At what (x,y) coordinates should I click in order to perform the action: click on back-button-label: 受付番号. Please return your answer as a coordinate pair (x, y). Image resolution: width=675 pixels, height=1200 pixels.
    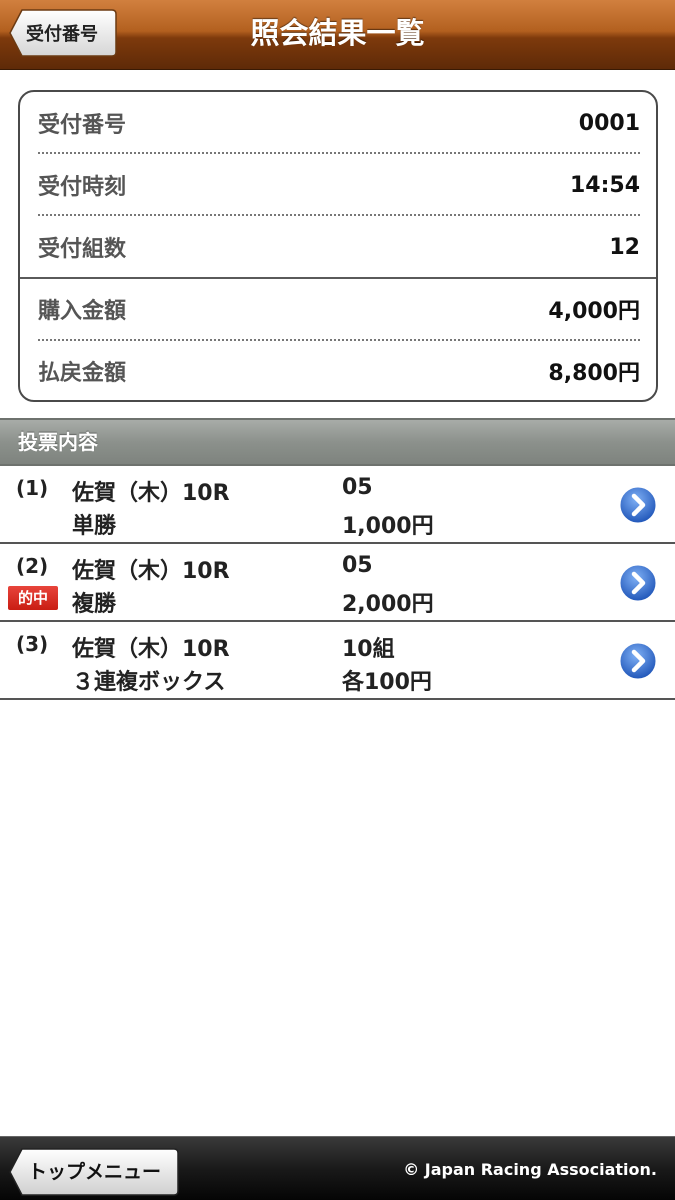
    Looking at the image, I should click on (62, 34).